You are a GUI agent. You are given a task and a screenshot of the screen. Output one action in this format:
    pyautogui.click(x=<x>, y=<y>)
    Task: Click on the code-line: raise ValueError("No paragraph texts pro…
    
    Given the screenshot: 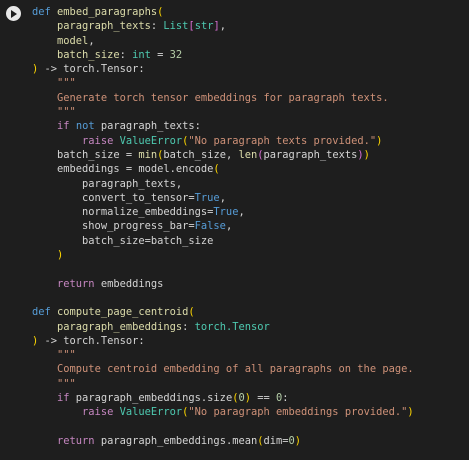 What is the action you would take?
    pyautogui.click(x=223, y=141)
    